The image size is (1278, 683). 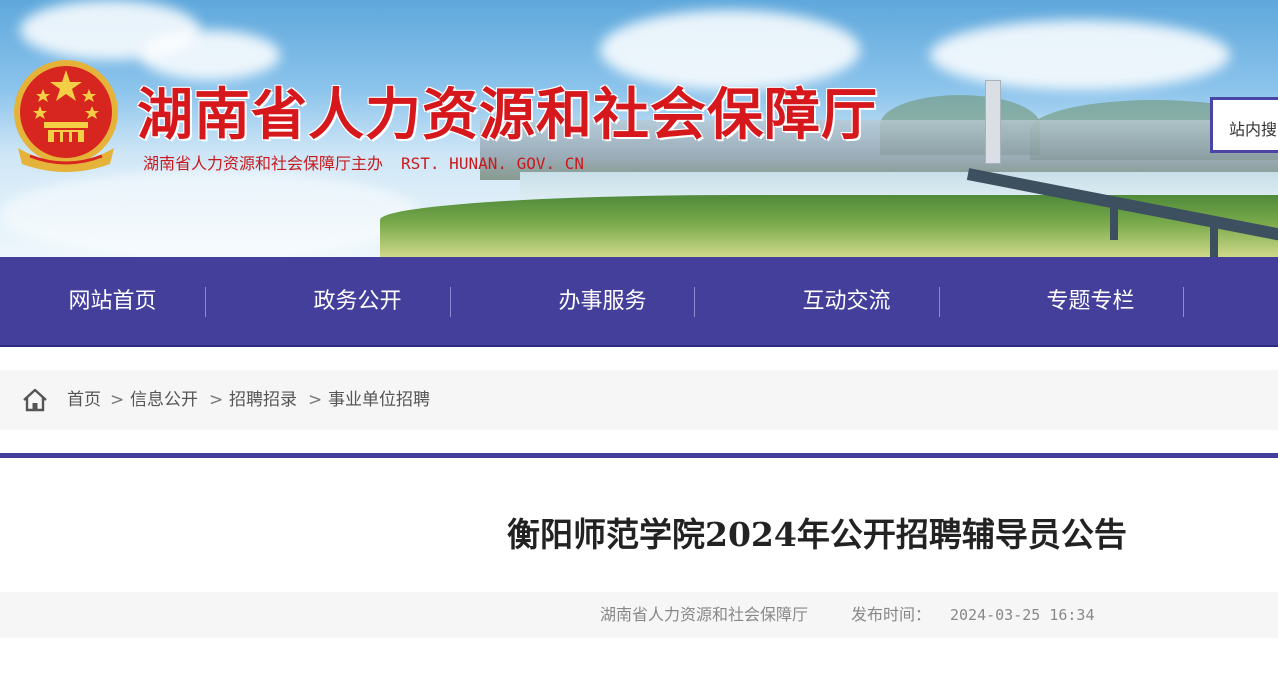 I want to click on article-title: 衡阳师范学院2024年公开招聘辅导员公告, so click(x=817, y=534).